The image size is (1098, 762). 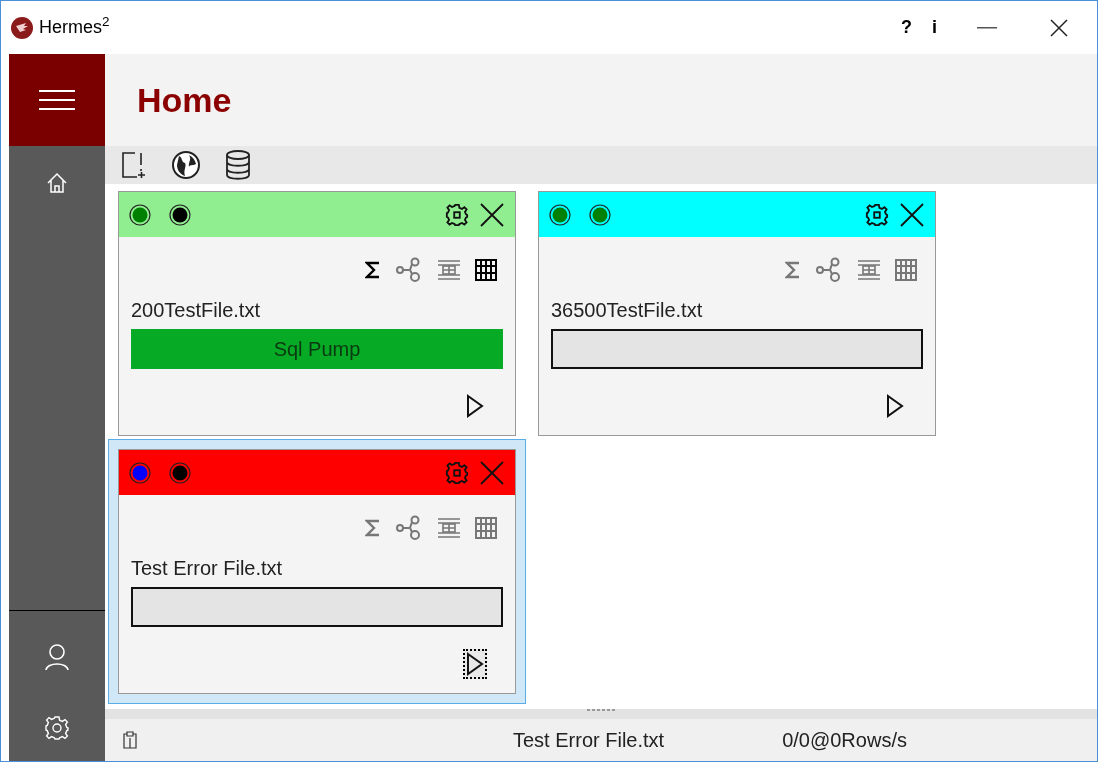 I want to click on file-name: 200TestFile.txt, so click(x=195, y=310).